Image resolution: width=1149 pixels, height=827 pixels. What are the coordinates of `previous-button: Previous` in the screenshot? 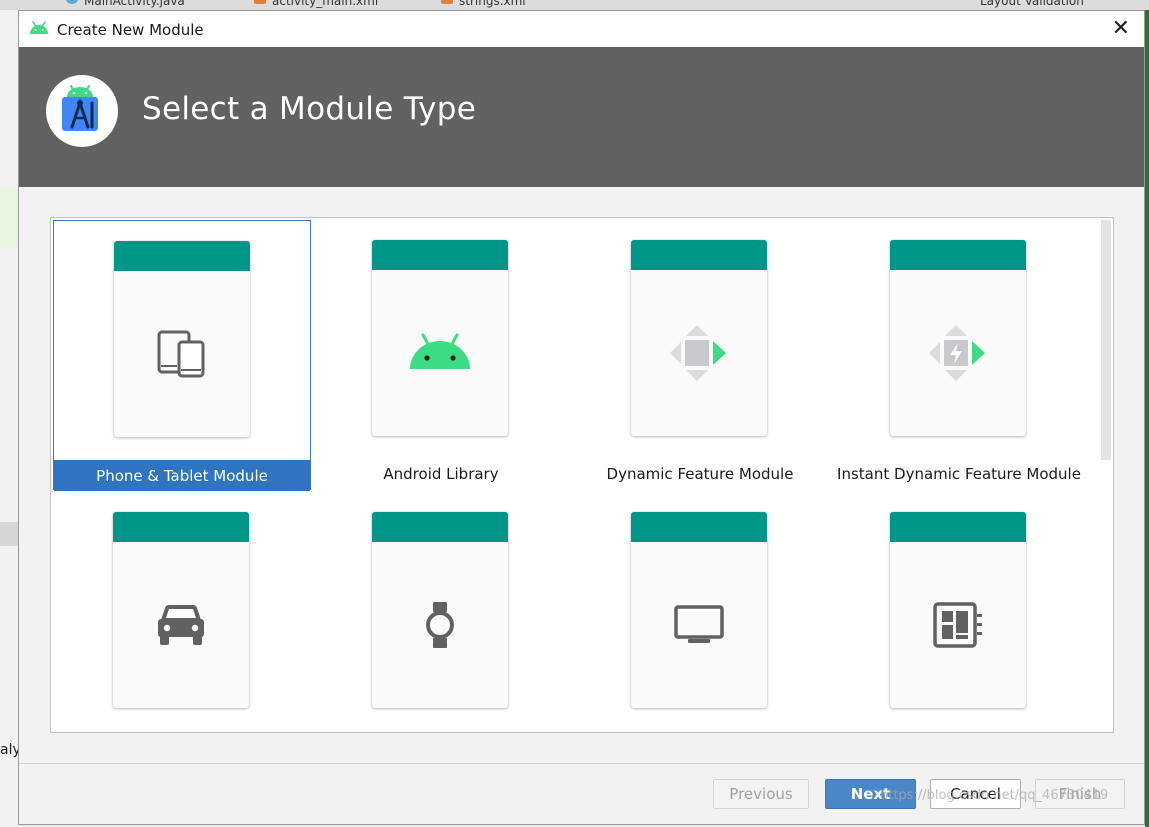 It's located at (761, 794).